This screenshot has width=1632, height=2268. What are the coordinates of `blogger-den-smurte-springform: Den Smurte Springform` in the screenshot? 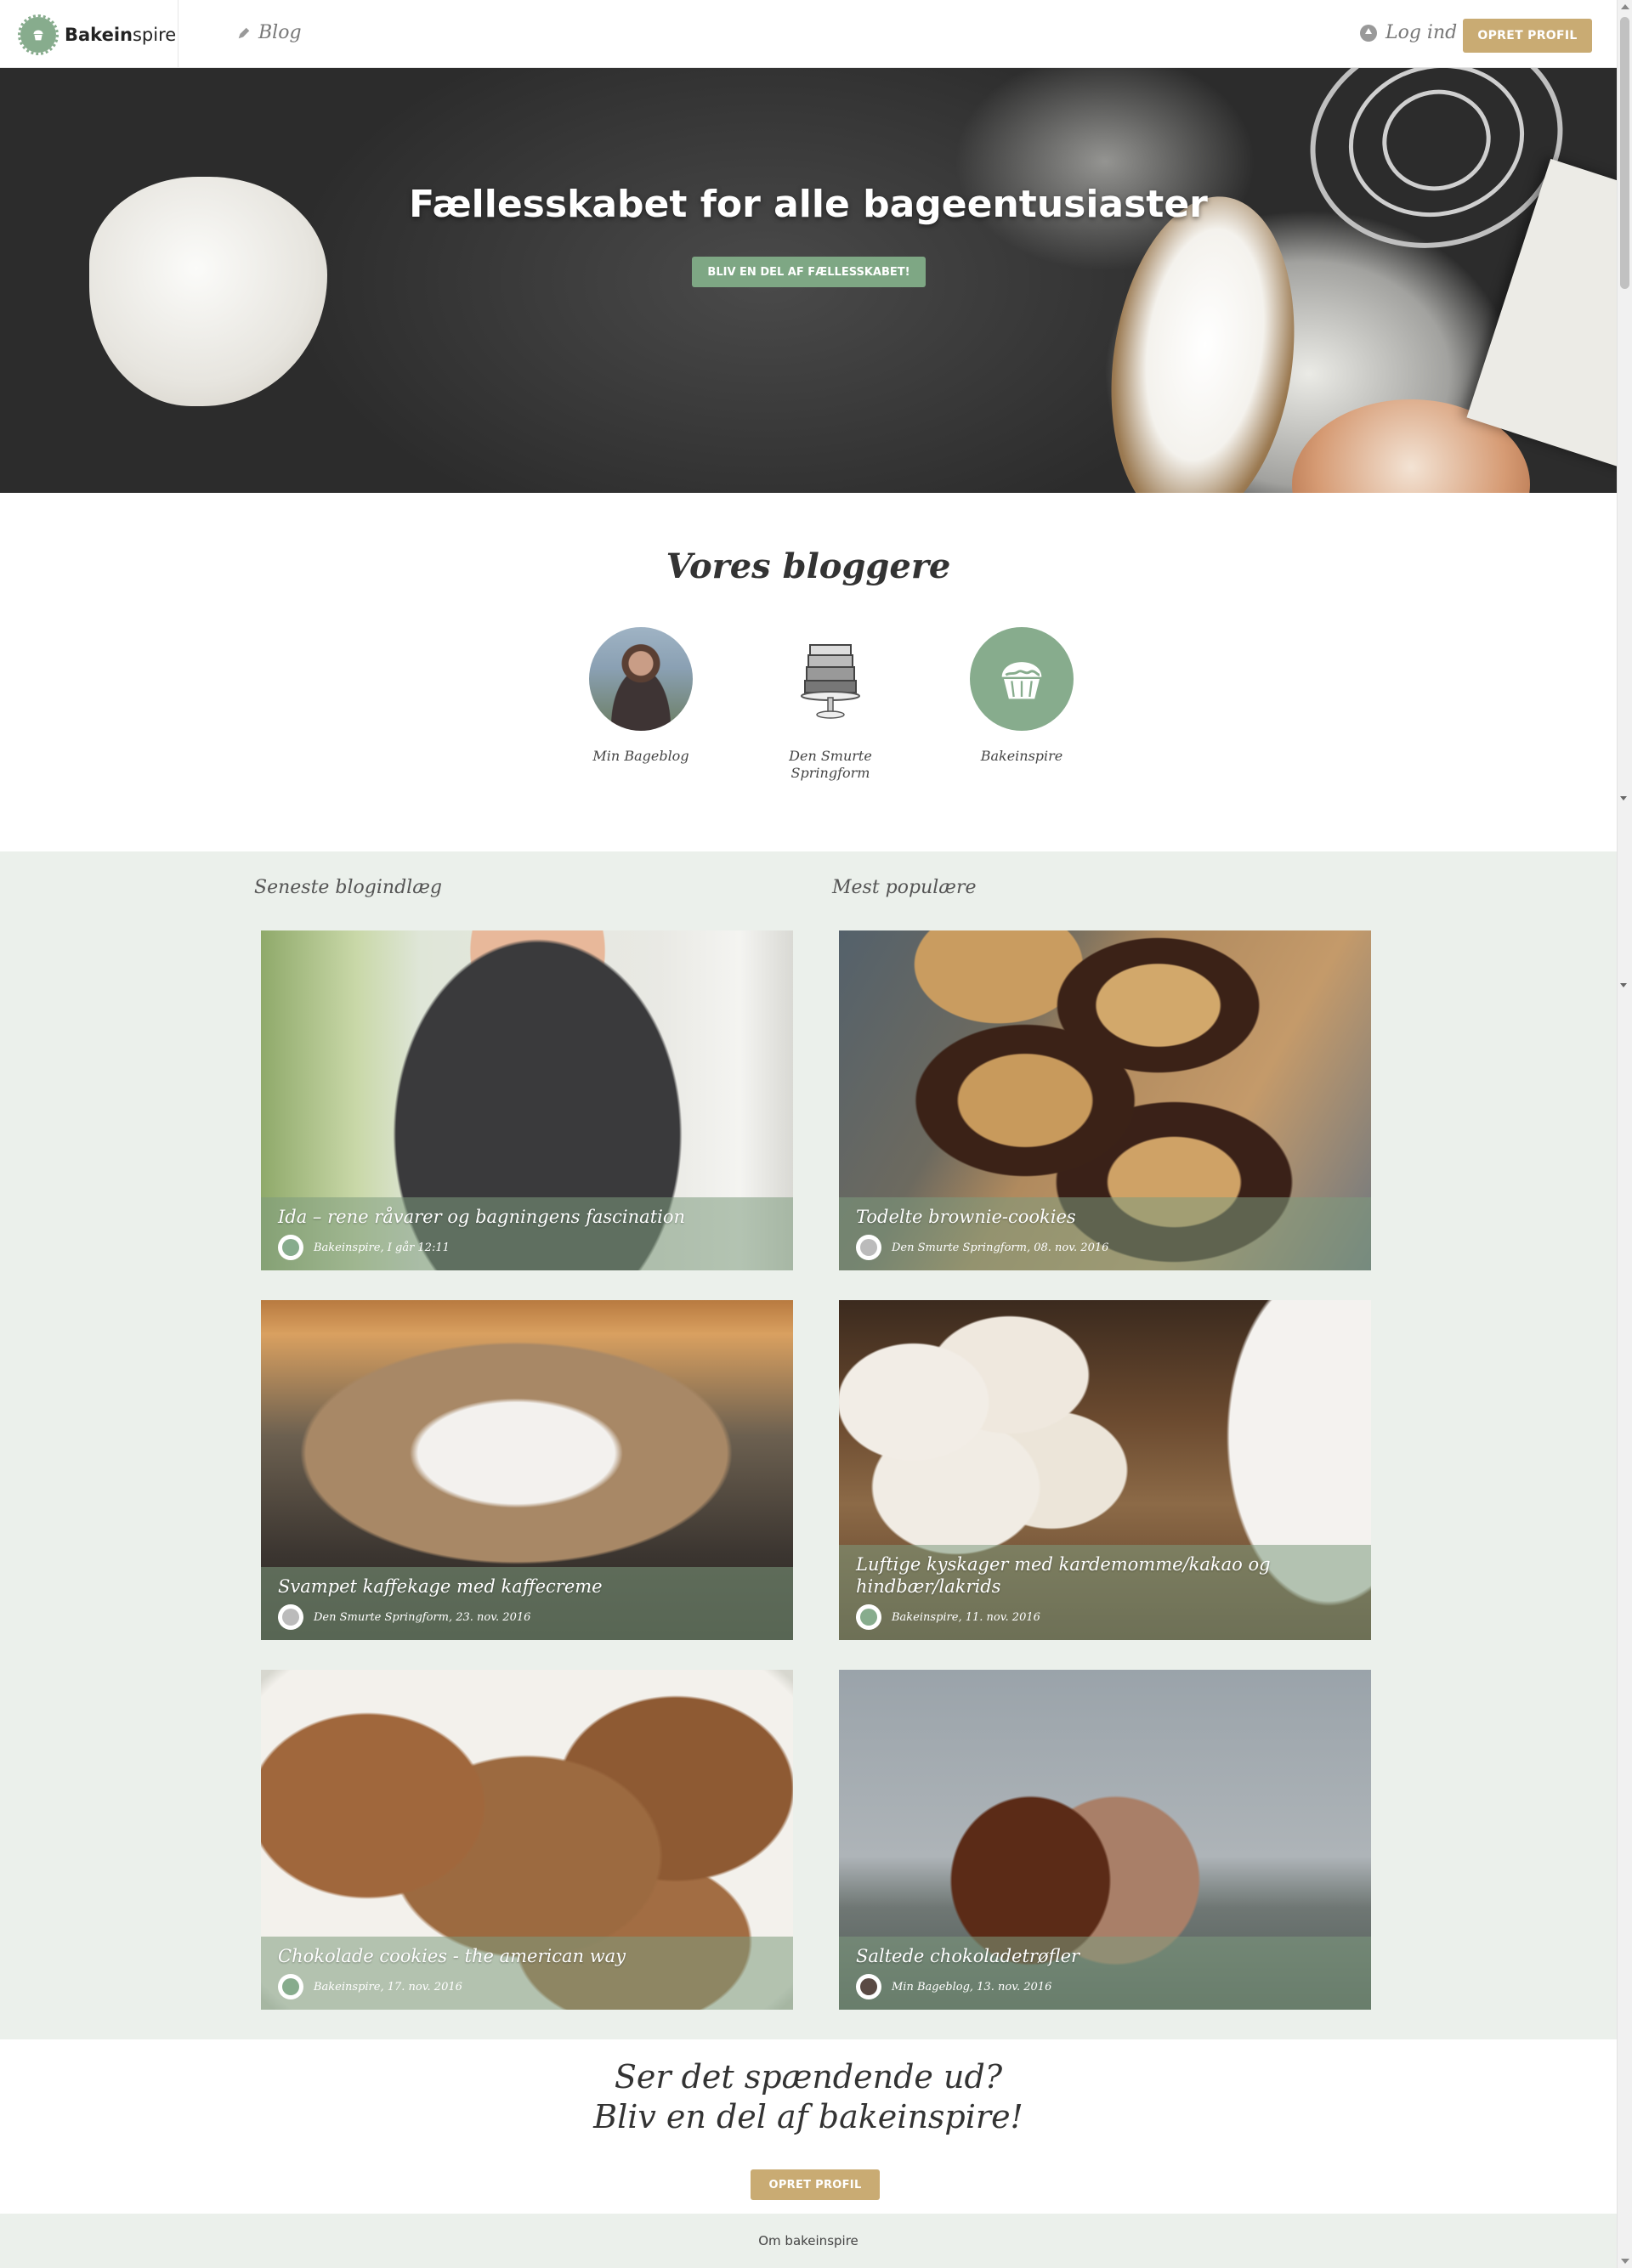 It's located at (830, 704).